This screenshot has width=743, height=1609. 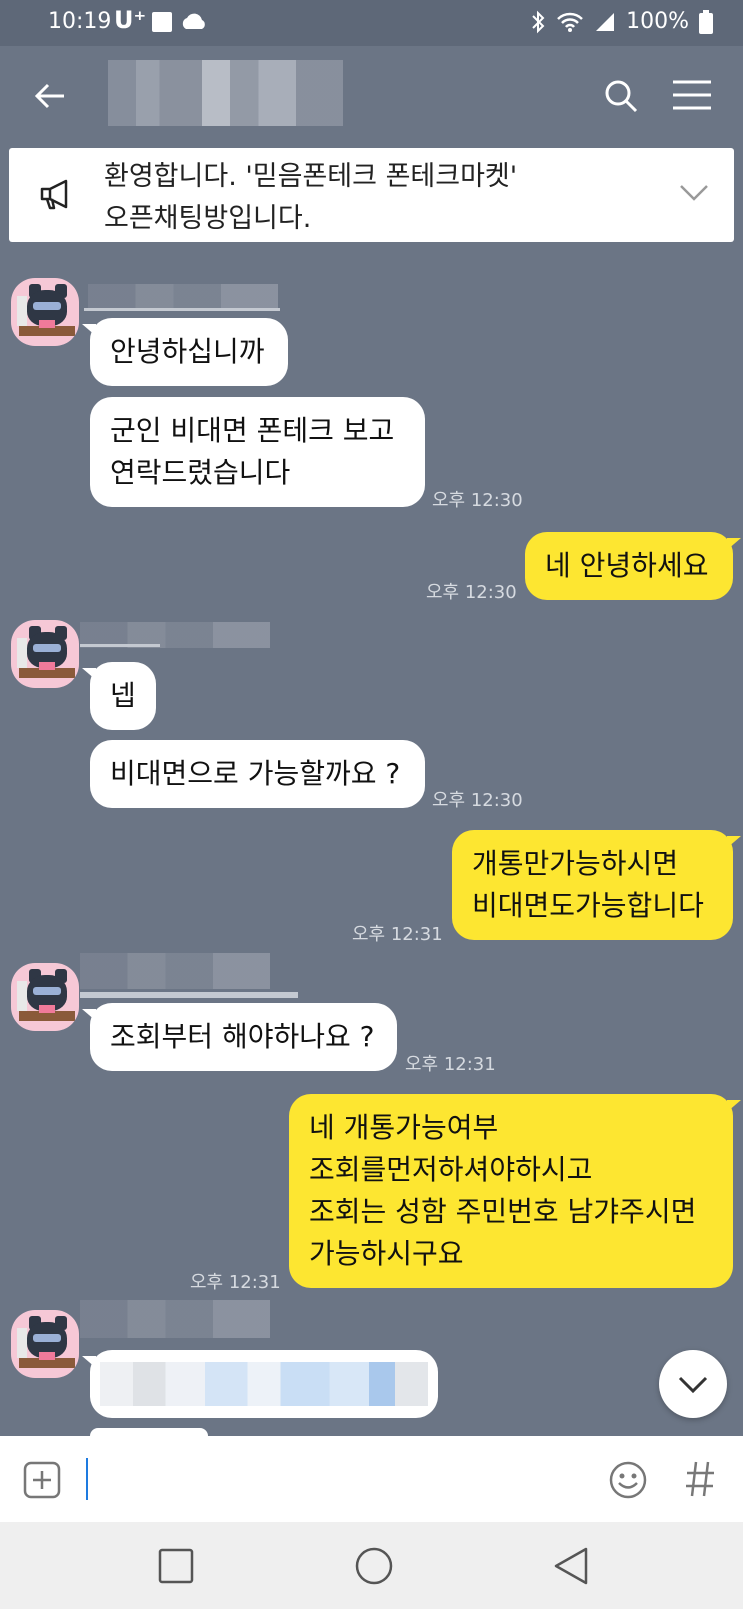 I want to click on carrier-label: U⁺, so click(x=130, y=20).